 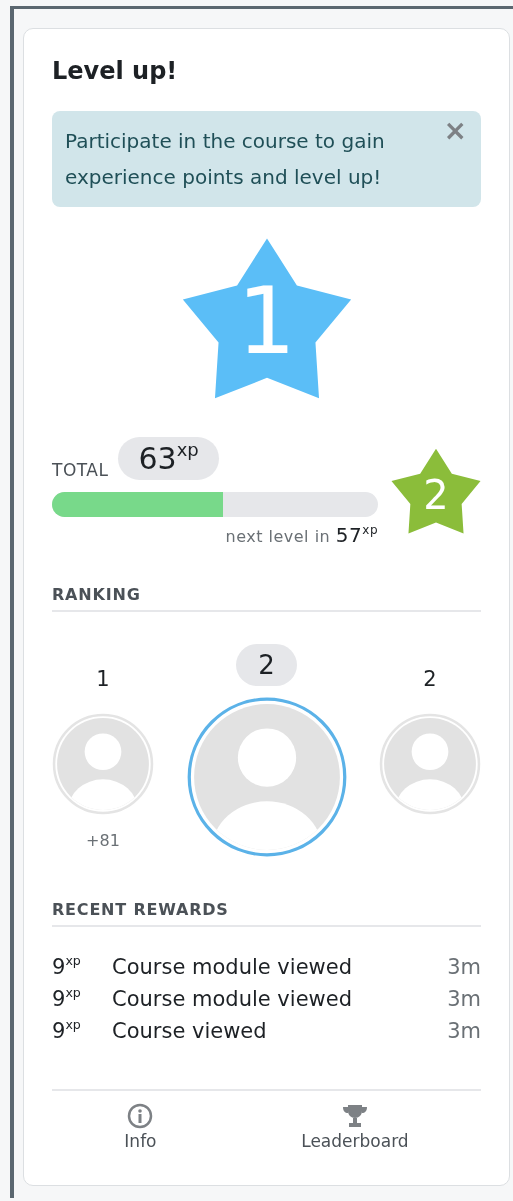 I want to click on rank-number: 1, so click(x=103, y=679).